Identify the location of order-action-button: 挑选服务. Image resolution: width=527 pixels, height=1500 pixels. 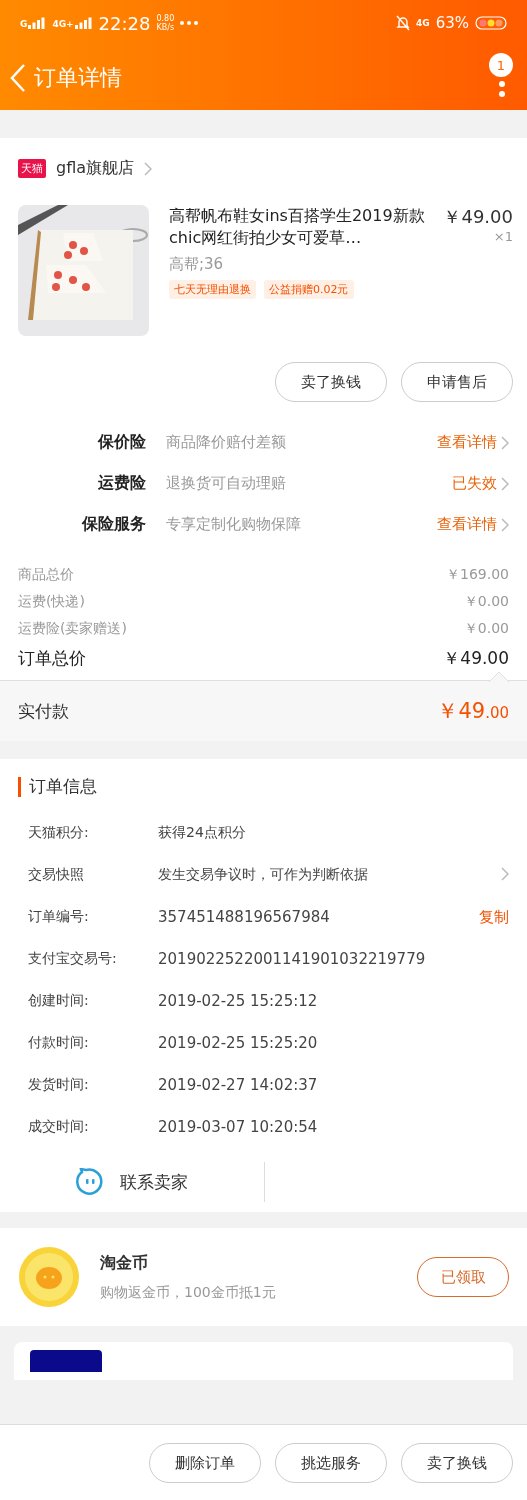
(331, 1463).